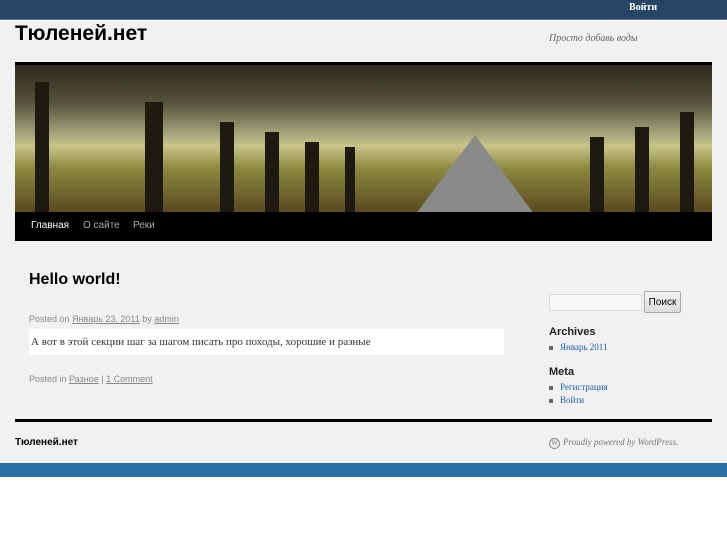 The height and width of the screenshot is (545, 727). I want to click on archive-item: Январь 2011, so click(578, 347).